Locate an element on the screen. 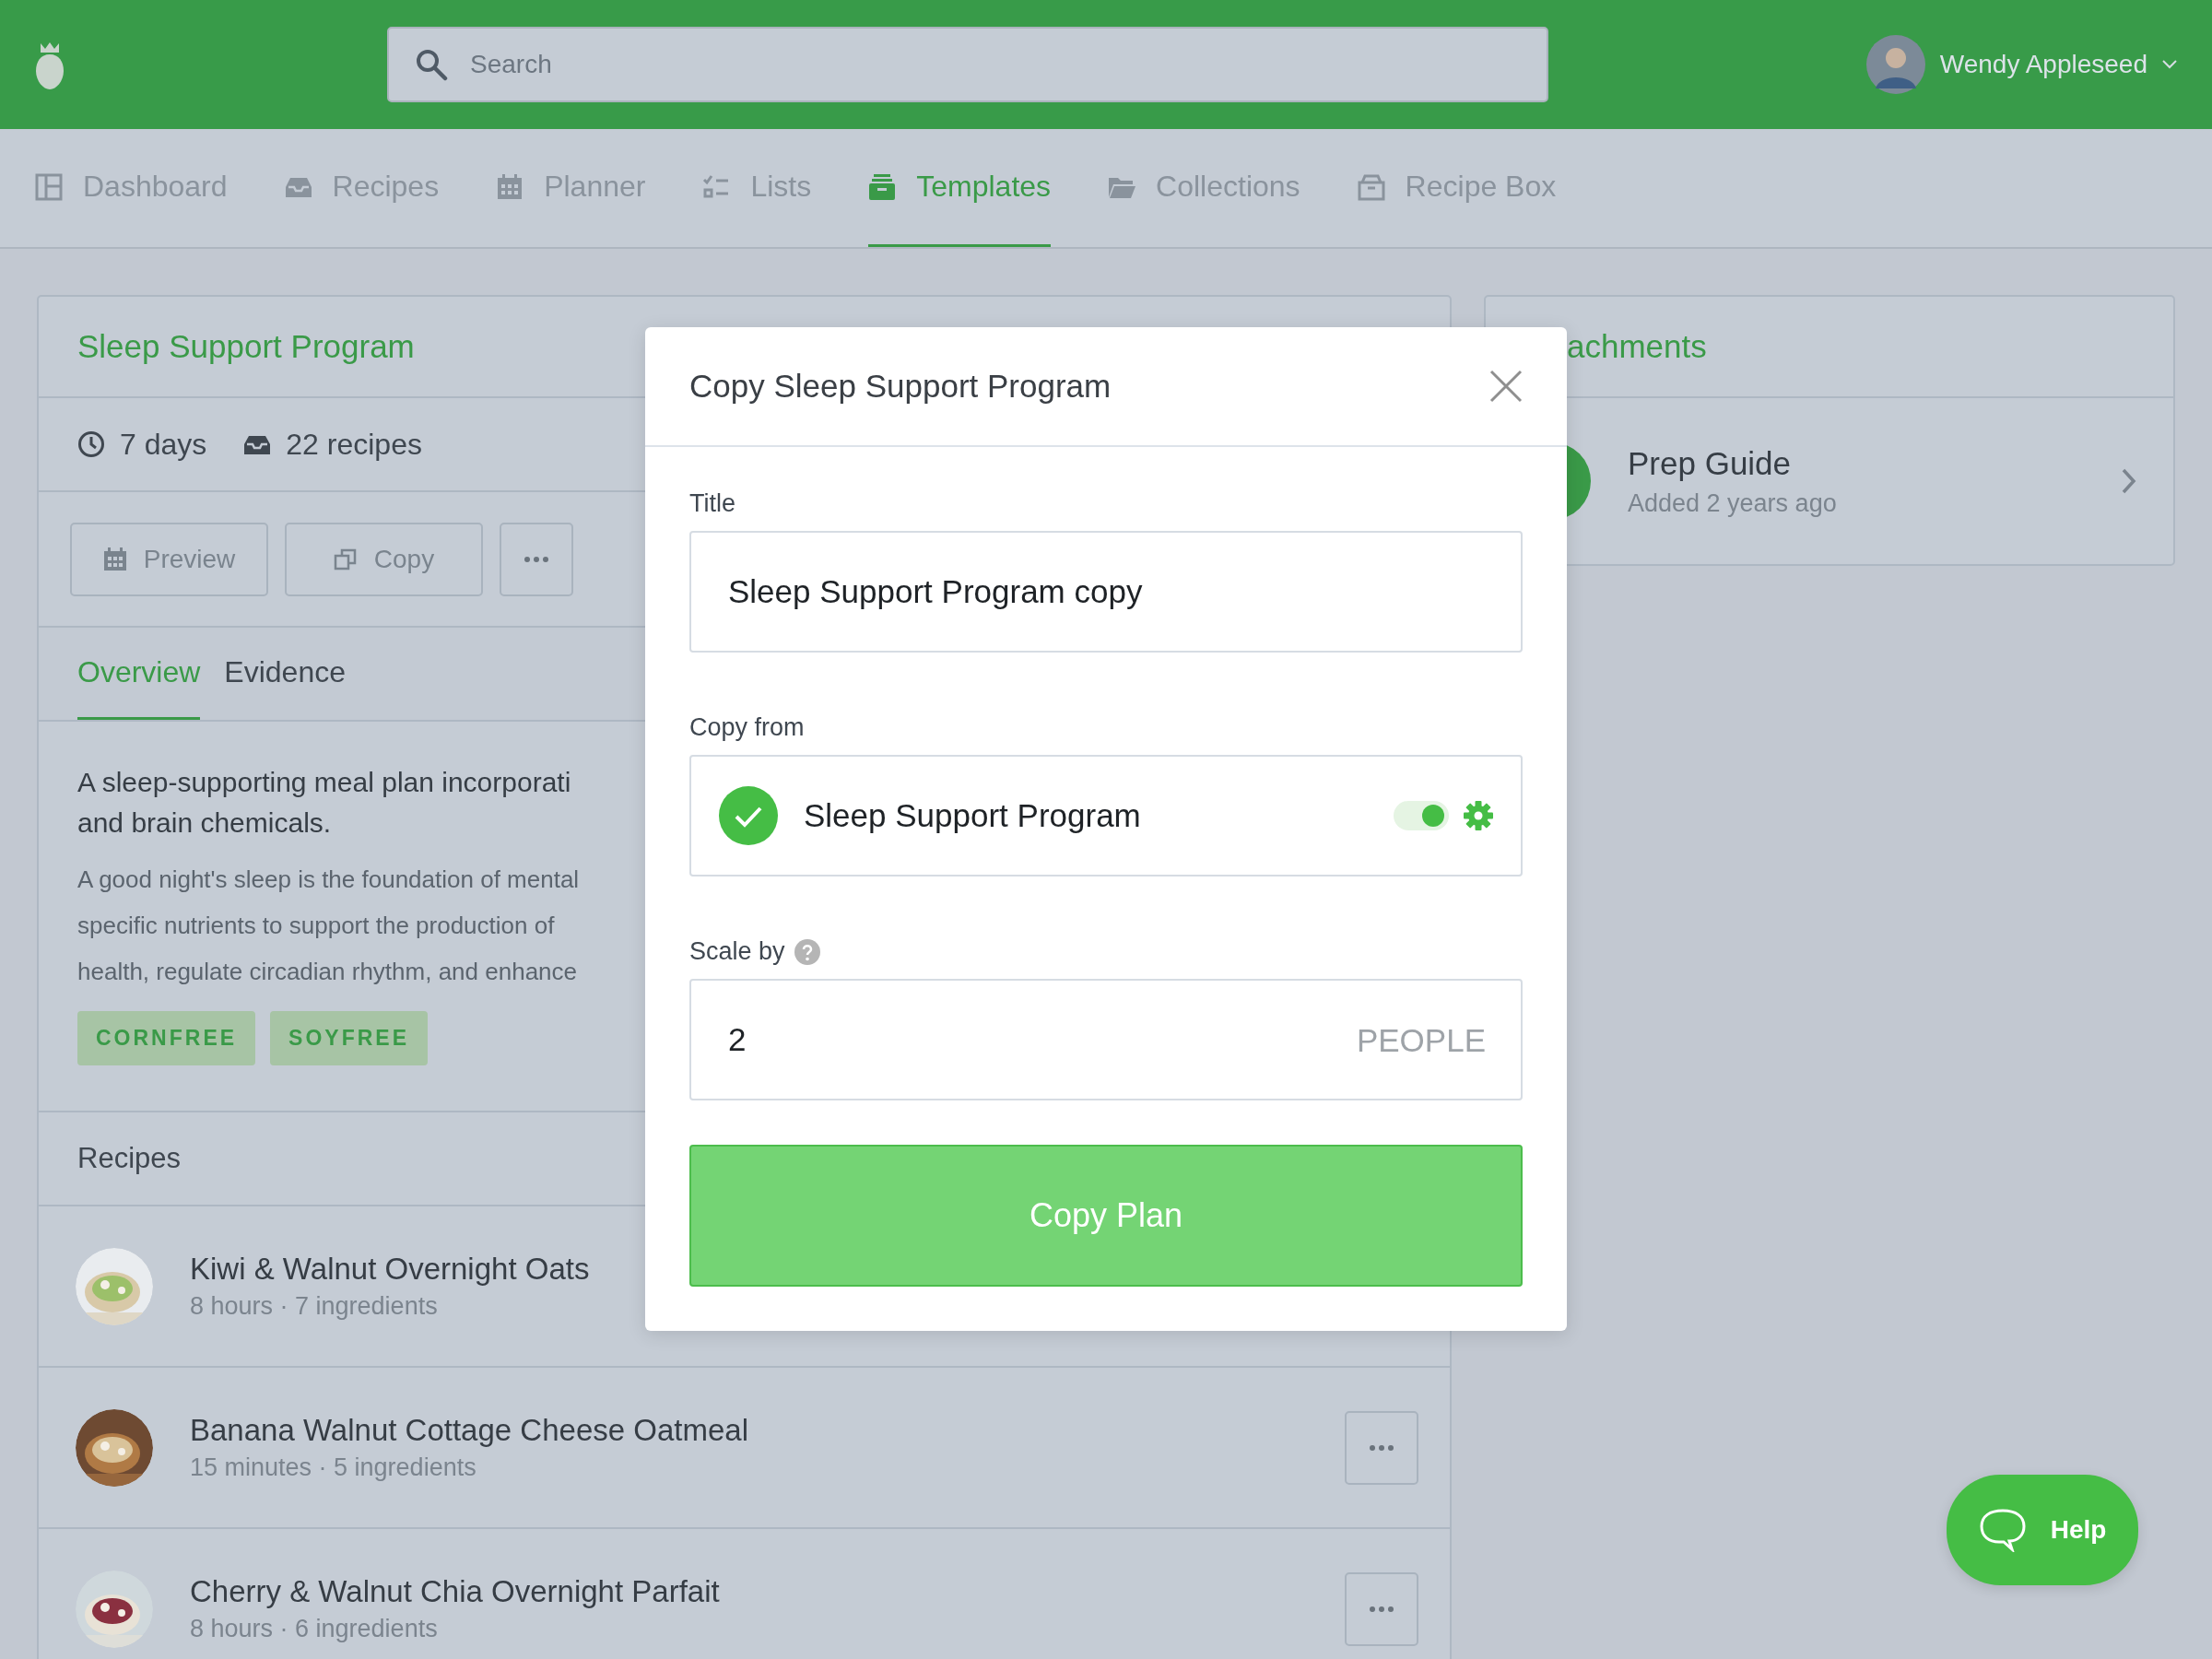  nav-tab: Planner is located at coordinates (571, 188).